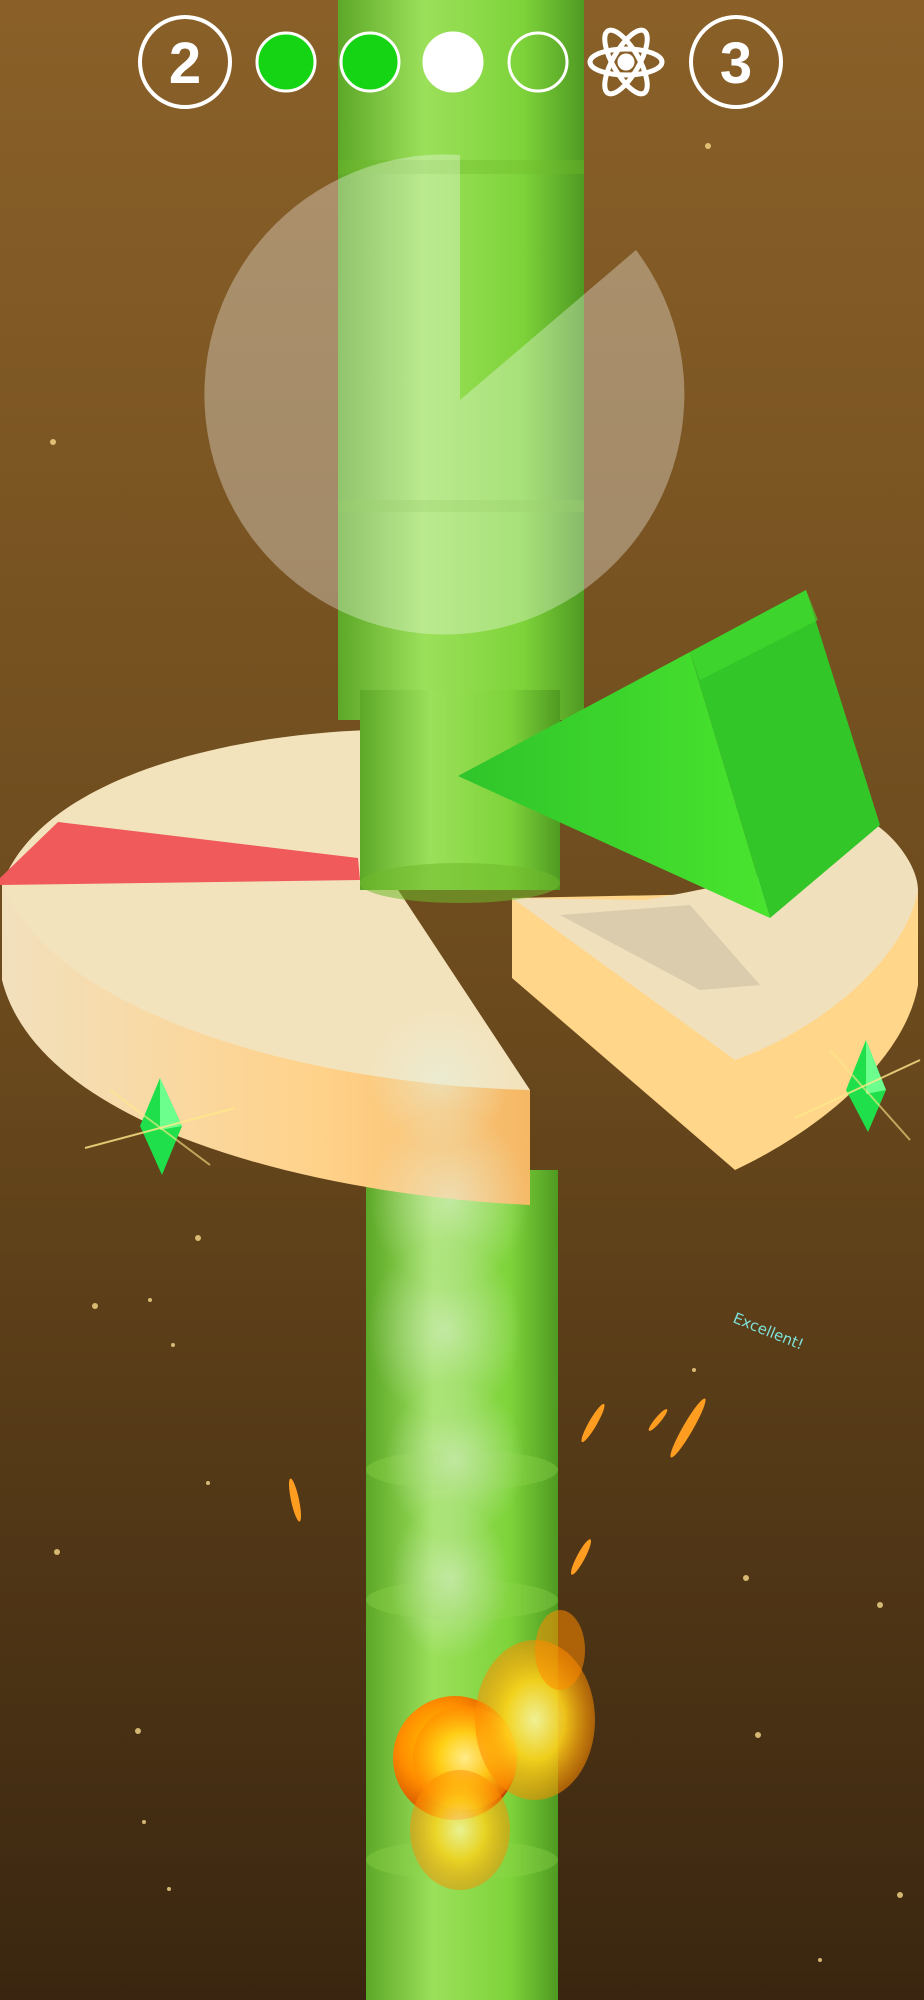  What do you see at coordinates (736, 63) in the screenshot?
I see `next-level-number: 3` at bounding box center [736, 63].